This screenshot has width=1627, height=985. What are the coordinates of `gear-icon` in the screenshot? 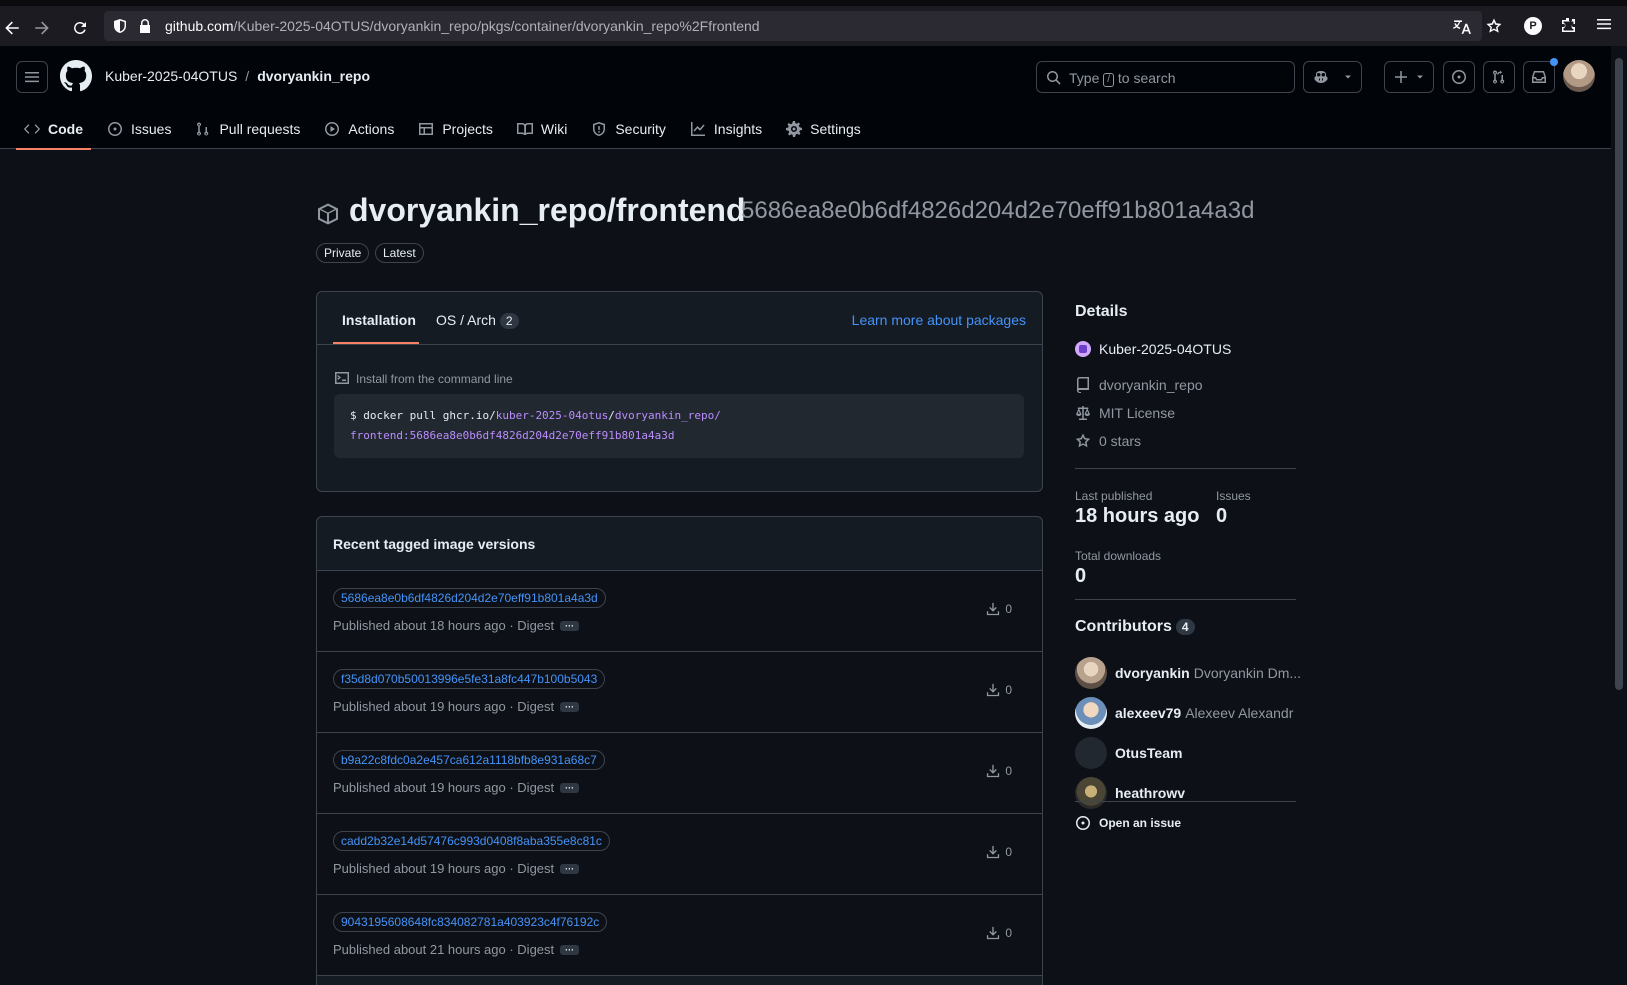 It's located at (794, 128).